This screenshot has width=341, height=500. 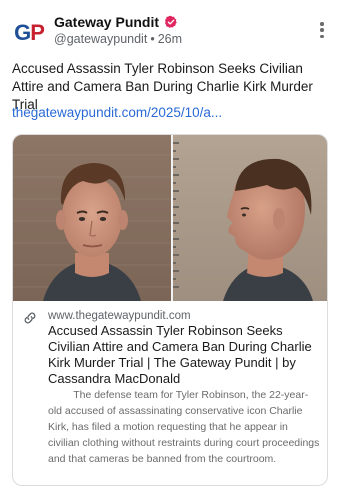 I want to click on verified-badge-icon, so click(x=171, y=21).